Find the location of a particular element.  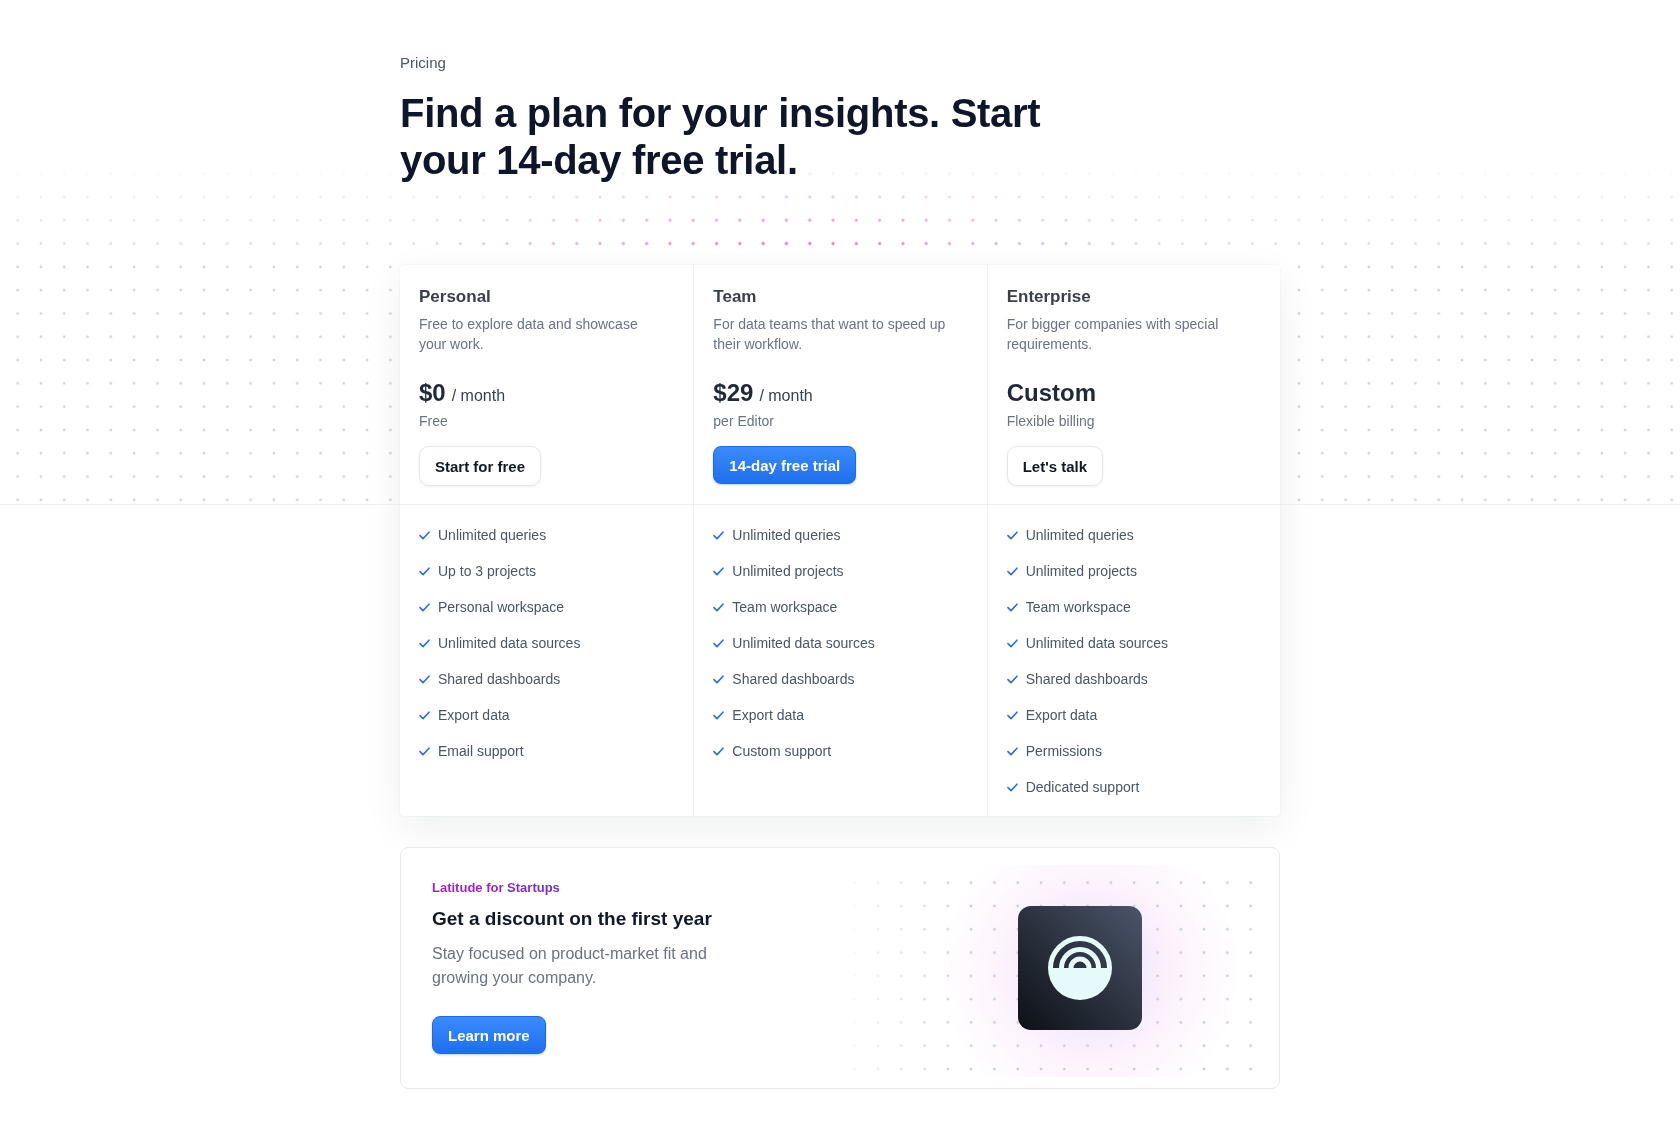

plan-price: $0 is located at coordinates (432, 393).